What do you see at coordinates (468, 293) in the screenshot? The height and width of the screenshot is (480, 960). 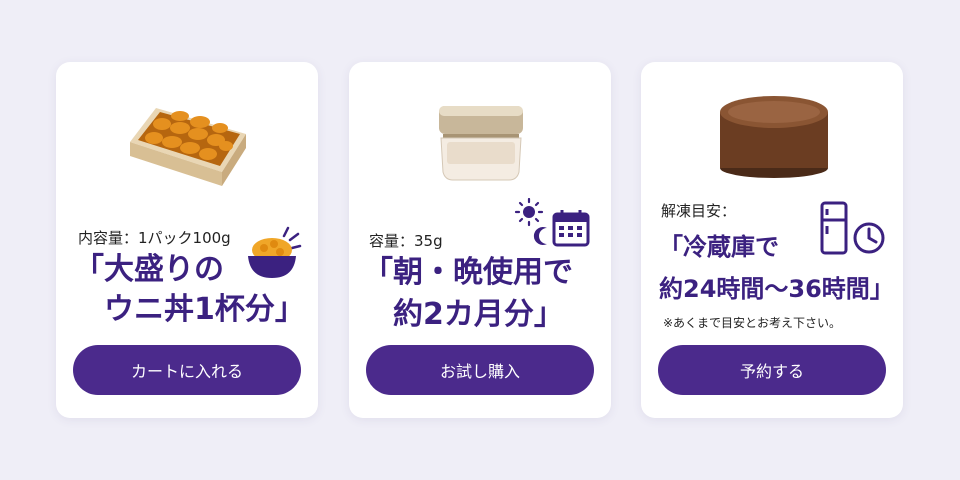 I see `headline: 「朝・晩使用で 約2カ月分」` at bounding box center [468, 293].